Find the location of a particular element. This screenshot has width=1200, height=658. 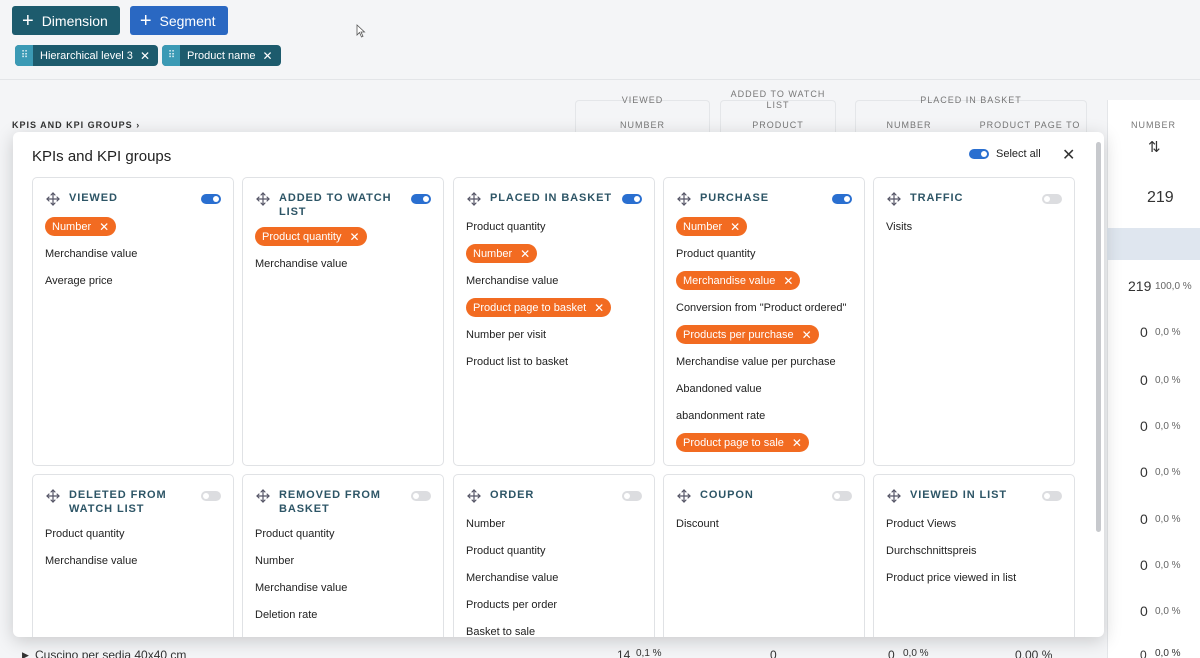

close-icon: ✕ is located at coordinates (1068, 155).